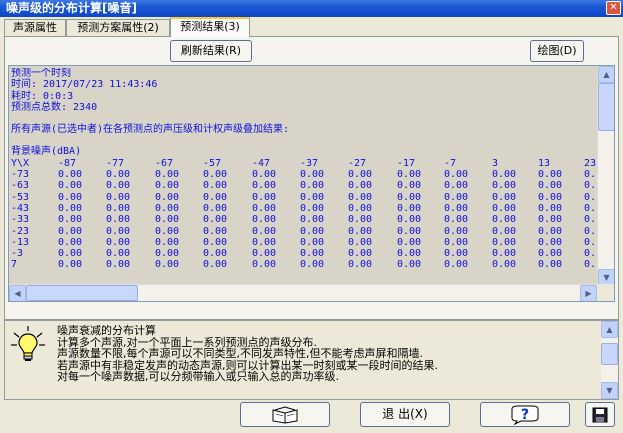 Image resolution: width=623 pixels, height=433 pixels. I want to click on floppy-disk-icon, so click(600, 414).